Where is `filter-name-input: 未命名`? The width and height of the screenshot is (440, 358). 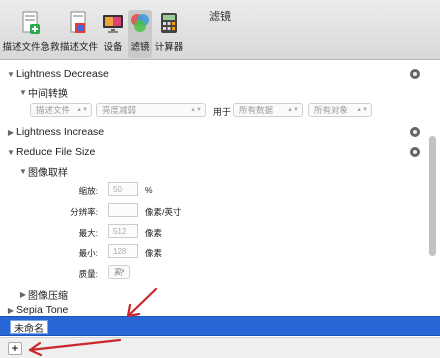 filter-name-input: 未命名 is located at coordinates (29, 327).